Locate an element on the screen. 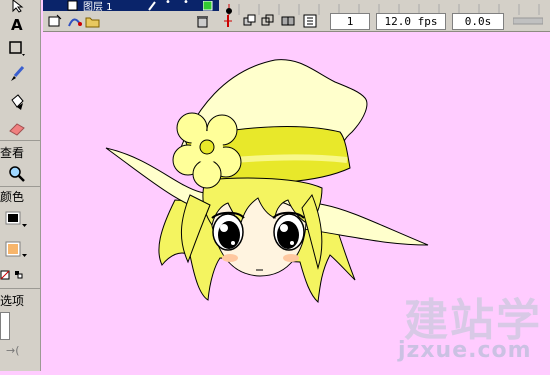 The image size is (550, 375). frames-area is located at coordinates (384, 7).